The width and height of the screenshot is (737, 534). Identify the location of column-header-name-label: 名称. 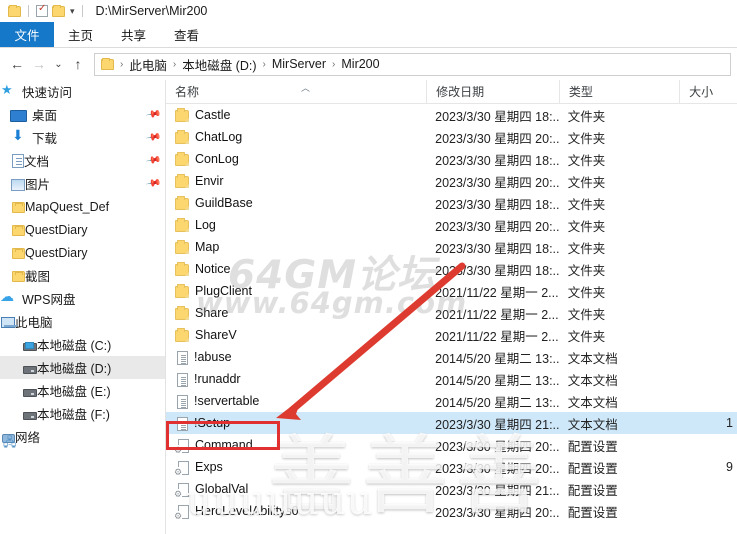
(187, 92).